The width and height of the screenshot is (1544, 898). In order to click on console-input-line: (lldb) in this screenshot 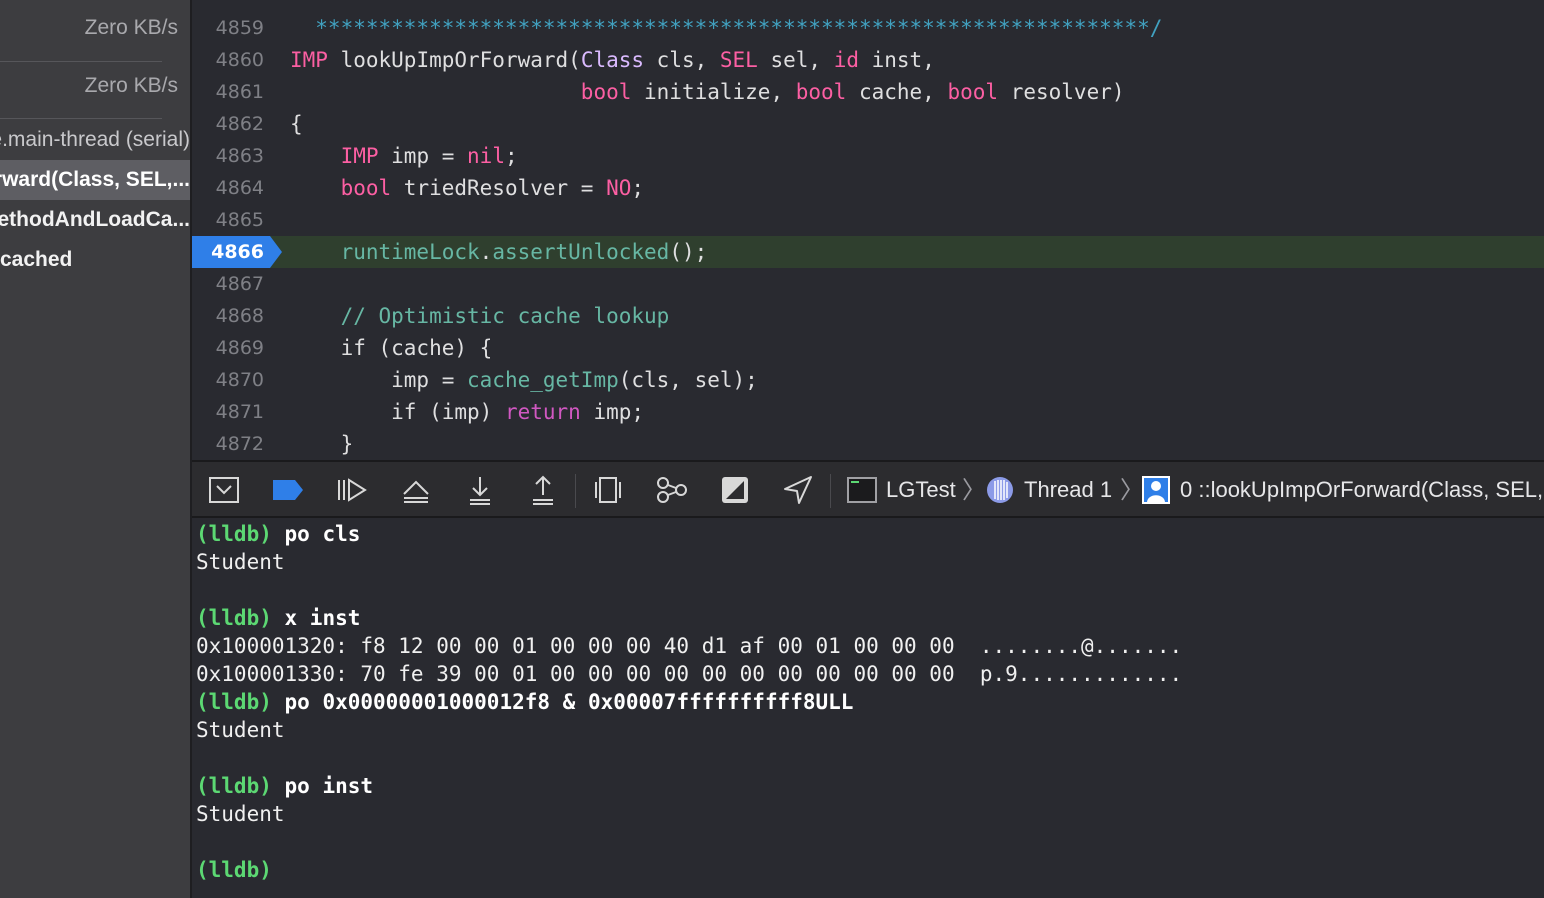, I will do `click(234, 870)`.